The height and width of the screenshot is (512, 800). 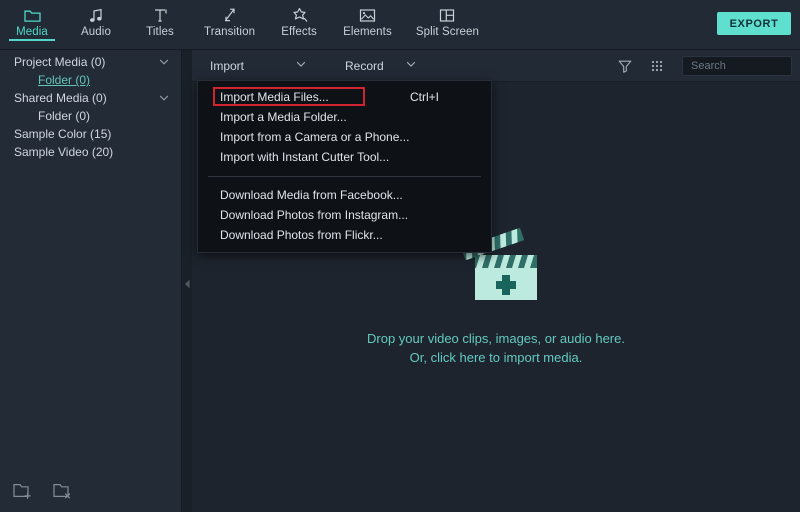 I want to click on new-folder-icon, so click(x=23, y=490).